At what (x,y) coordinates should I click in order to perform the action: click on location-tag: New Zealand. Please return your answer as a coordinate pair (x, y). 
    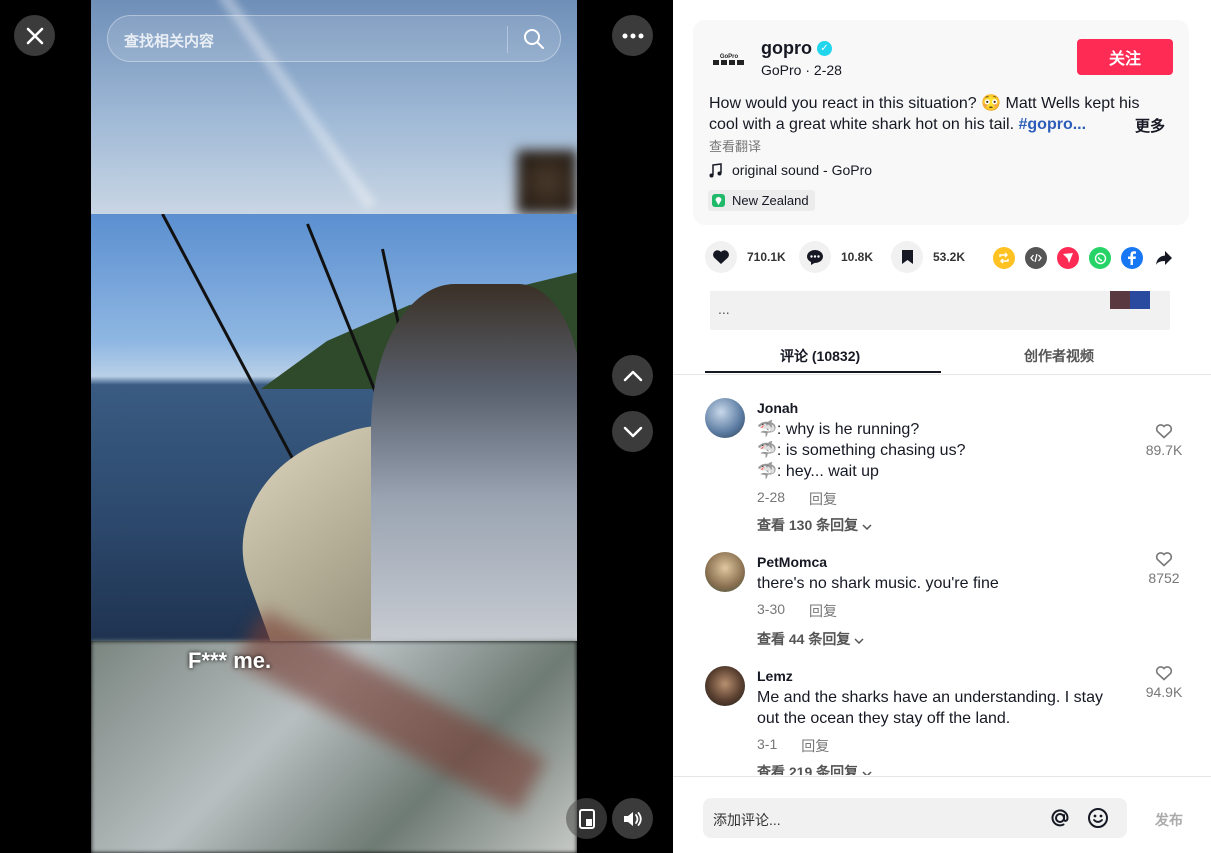
    Looking at the image, I should click on (761, 200).